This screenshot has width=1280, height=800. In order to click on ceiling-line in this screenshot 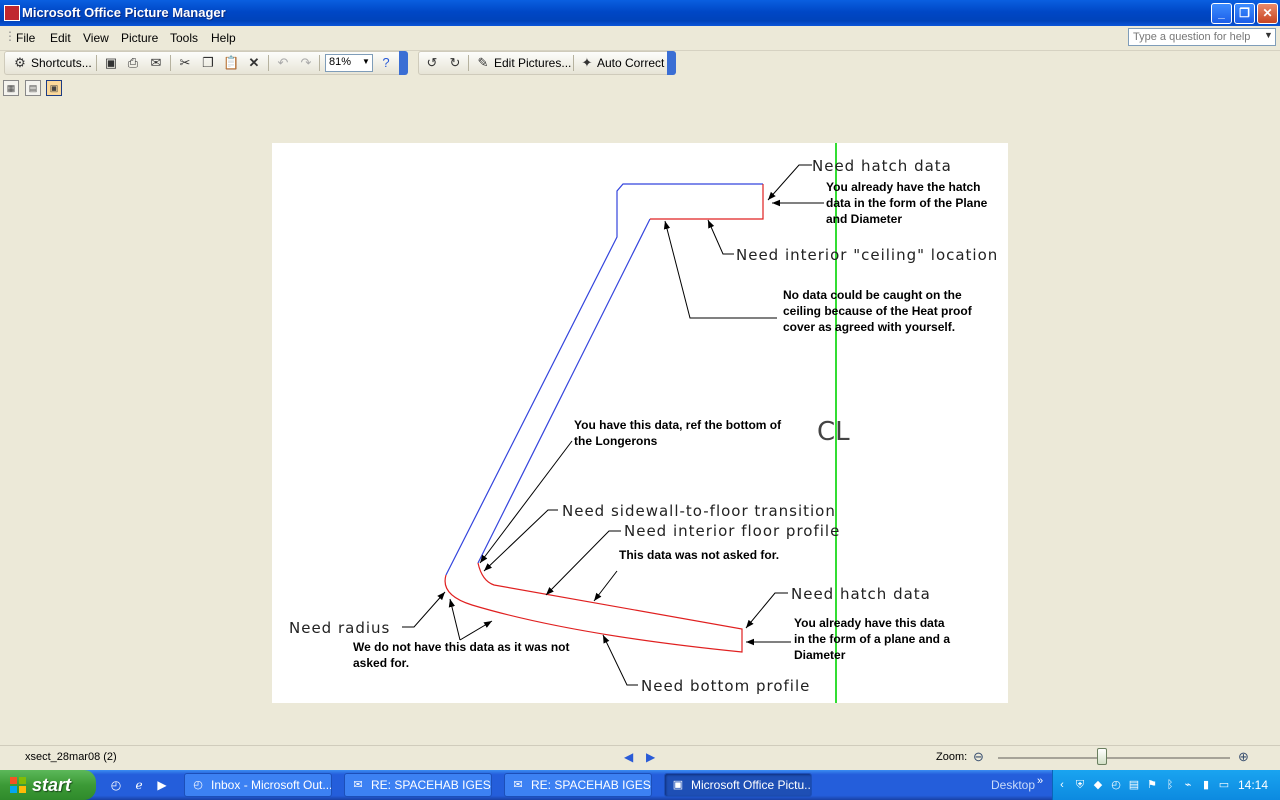, I will do `click(707, 202)`.